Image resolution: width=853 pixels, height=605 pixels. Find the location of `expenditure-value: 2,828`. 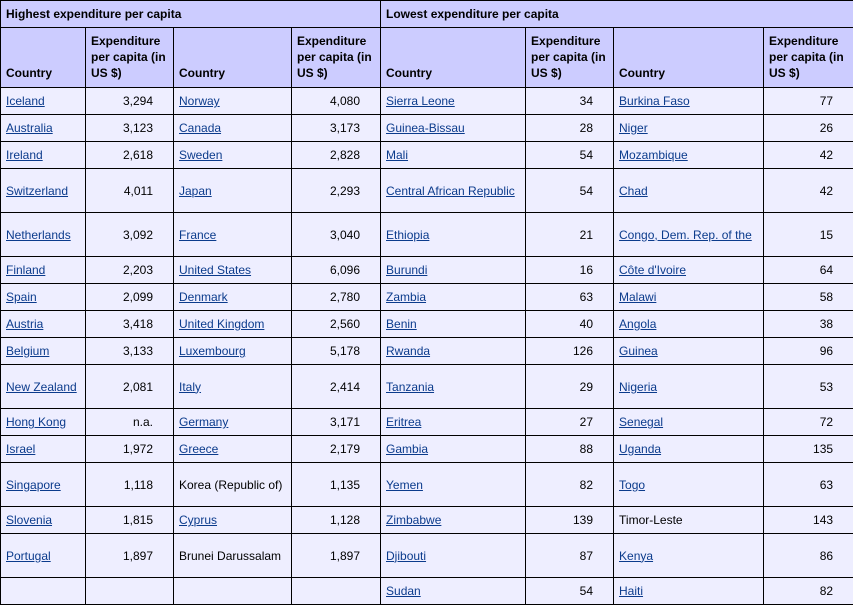

expenditure-value: 2,828 is located at coordinates (336, 155).